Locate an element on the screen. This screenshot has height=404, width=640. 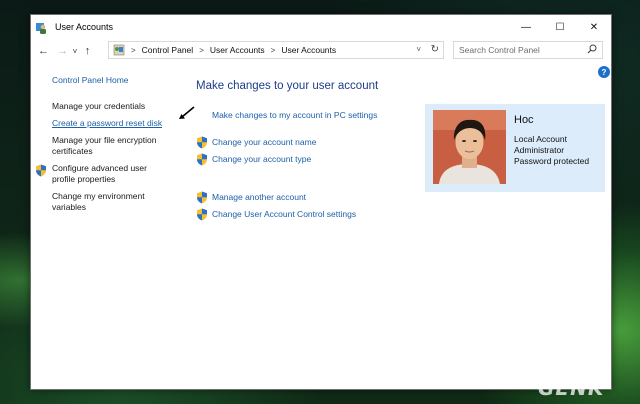
maximize-button: ☐ is located at coordinates (560, 27).